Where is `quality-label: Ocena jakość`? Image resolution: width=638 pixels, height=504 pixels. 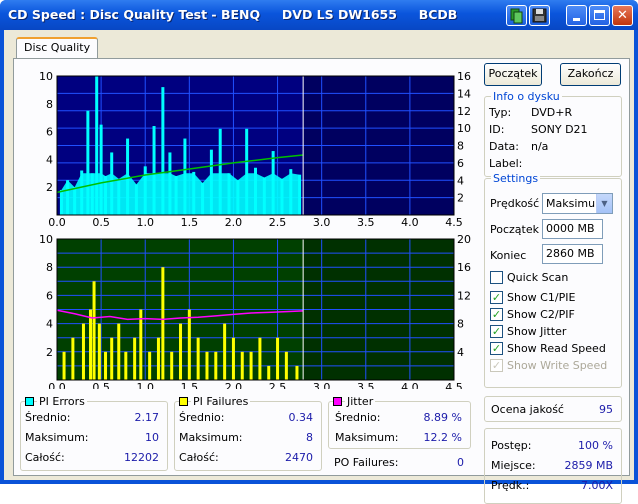
quality-label: Ocena jakość is located at coordinates (527, 409).